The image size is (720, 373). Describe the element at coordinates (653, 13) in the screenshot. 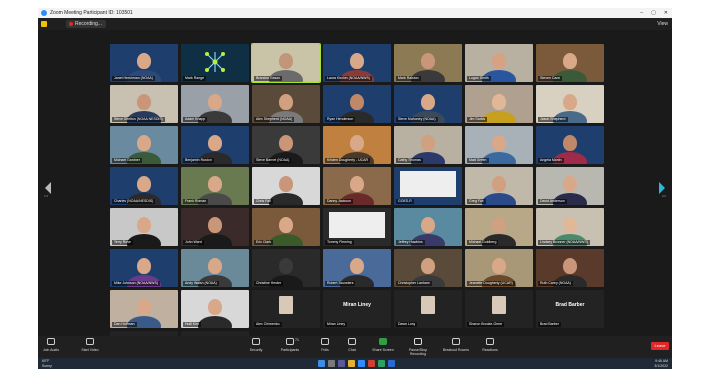

I see `maximize-button: ▢` at that location.